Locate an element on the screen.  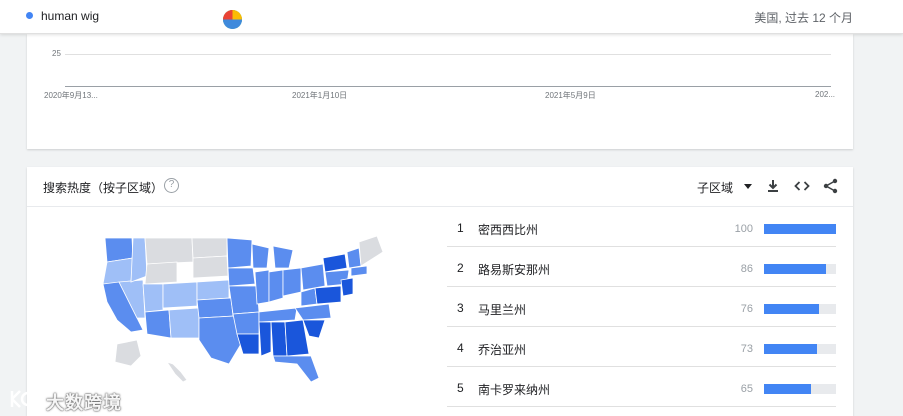
card-header: 搜索热度（按子区域） ? 子区域 is located at coordinates (440, 187).